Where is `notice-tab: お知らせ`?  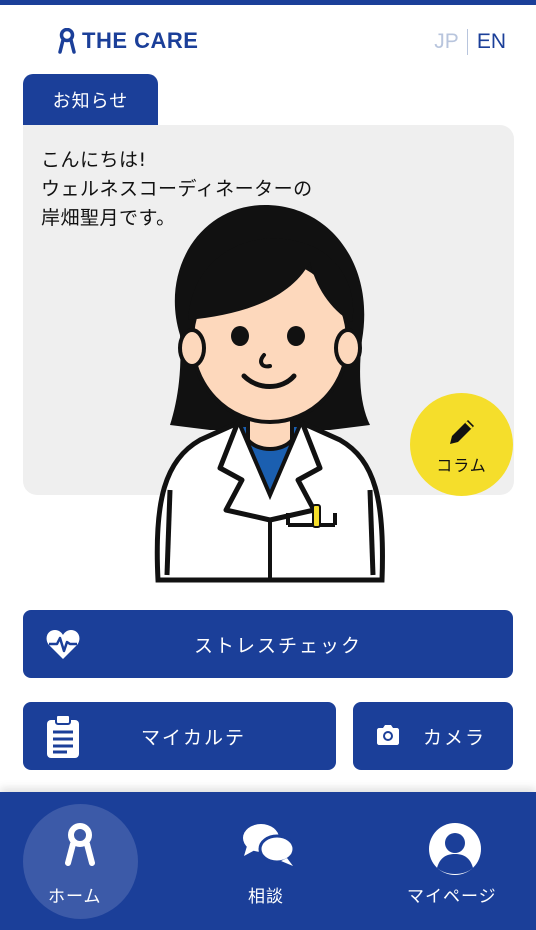
notice-tab: お知らせ is located at coordinates (90, 100).